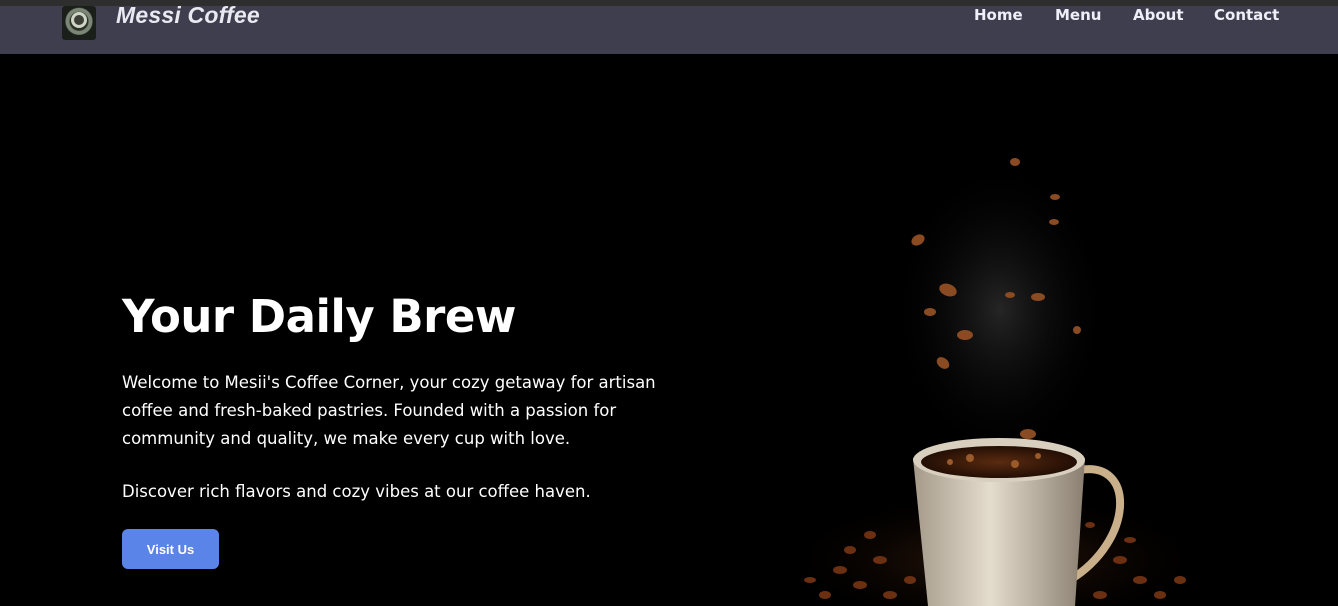  What do you see at coordinates (319, 316) in the screenshot?
I see `hero-title: Your Daily Brew` at bounding box center [319, 316].